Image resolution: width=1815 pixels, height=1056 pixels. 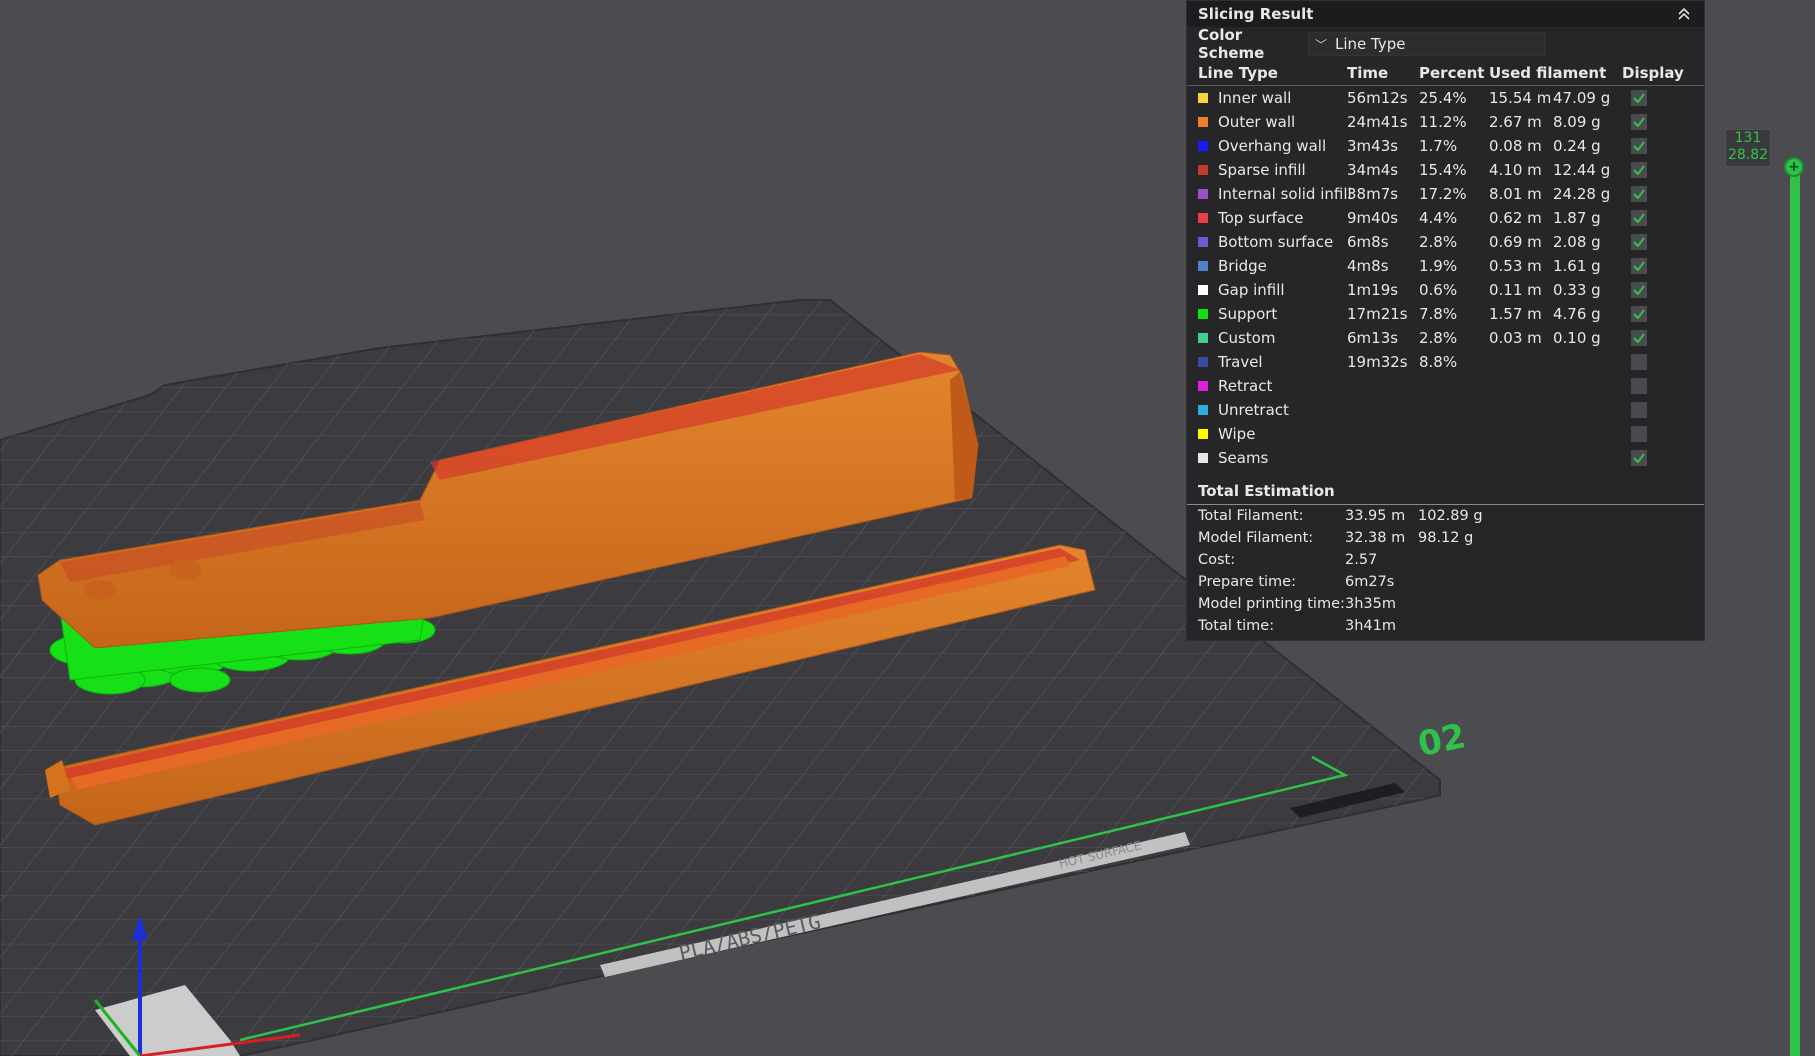 I want to click on percent-cell: 2.8%, so click(x=1438, y=242).